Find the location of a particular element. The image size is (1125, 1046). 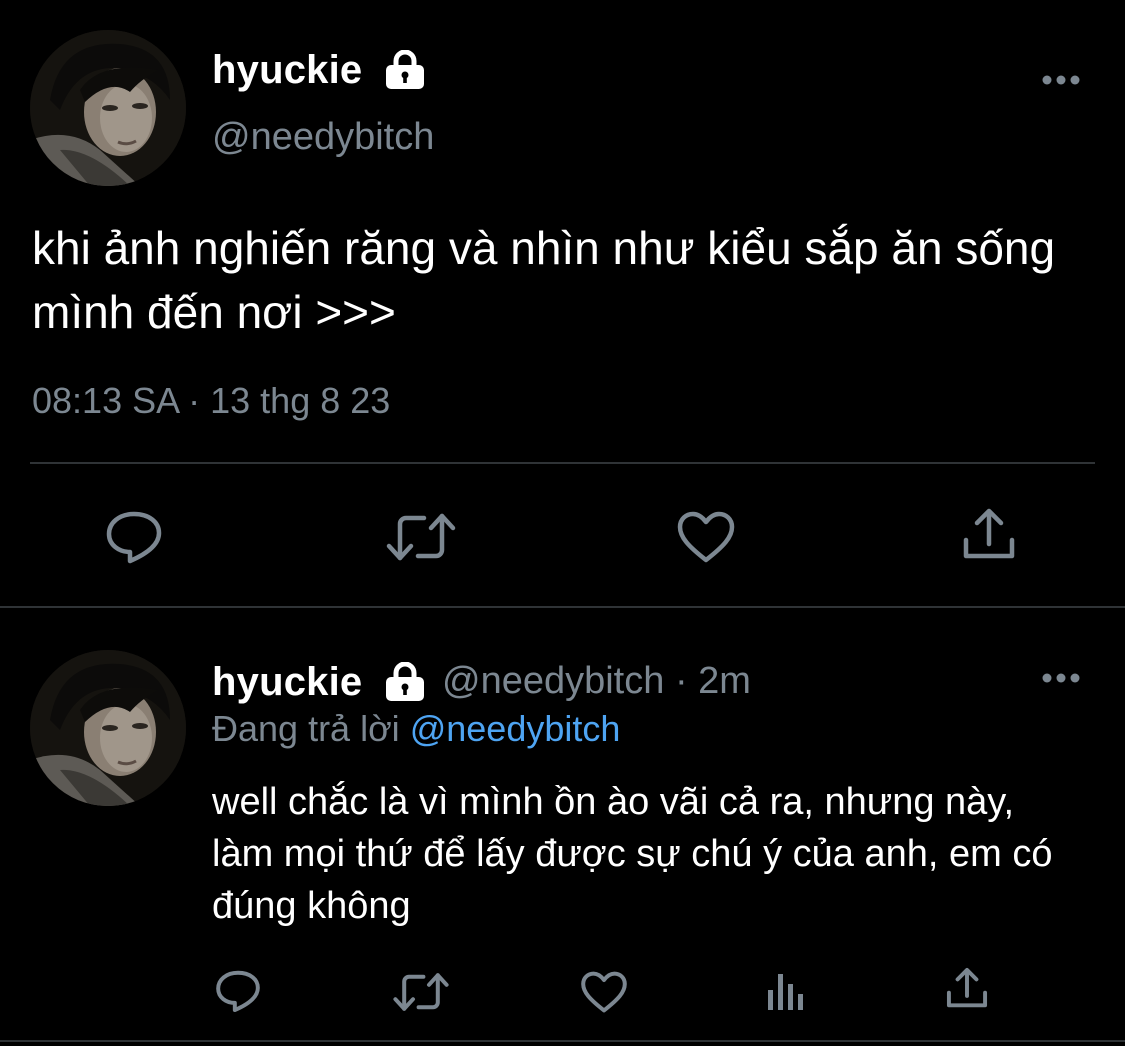

section-divider is located at coordinates (562, 607).